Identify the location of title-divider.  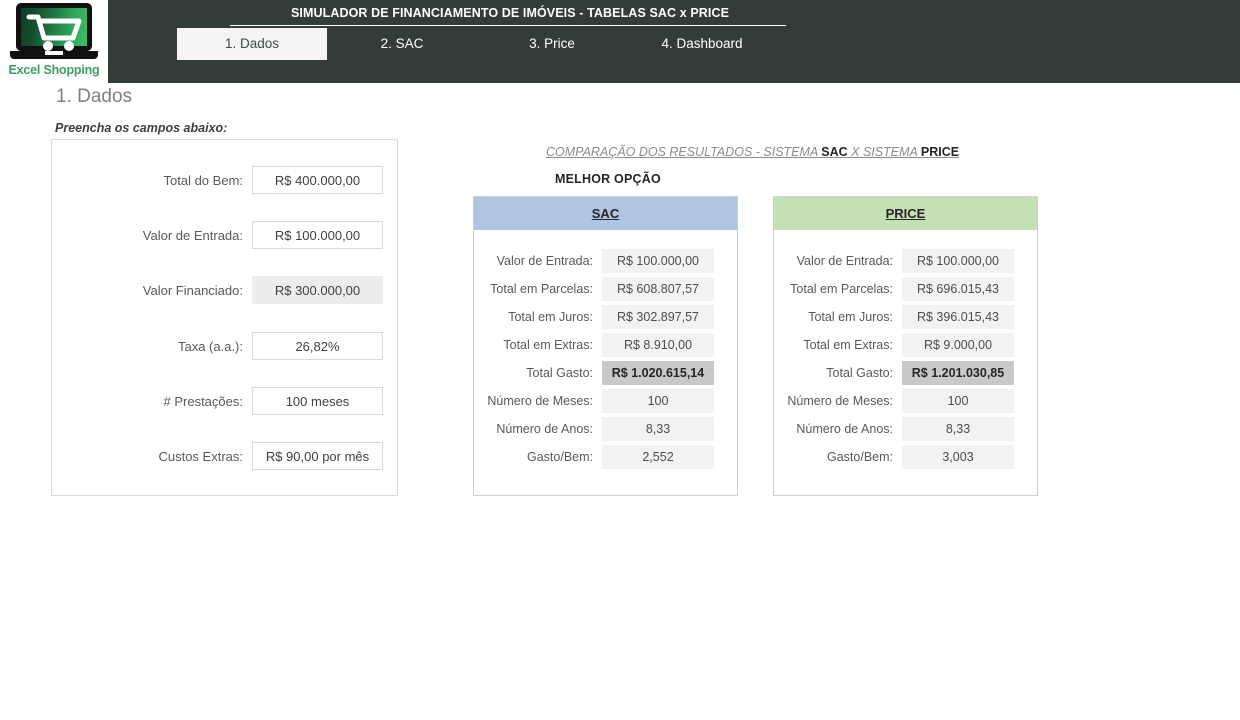
(508, 25).